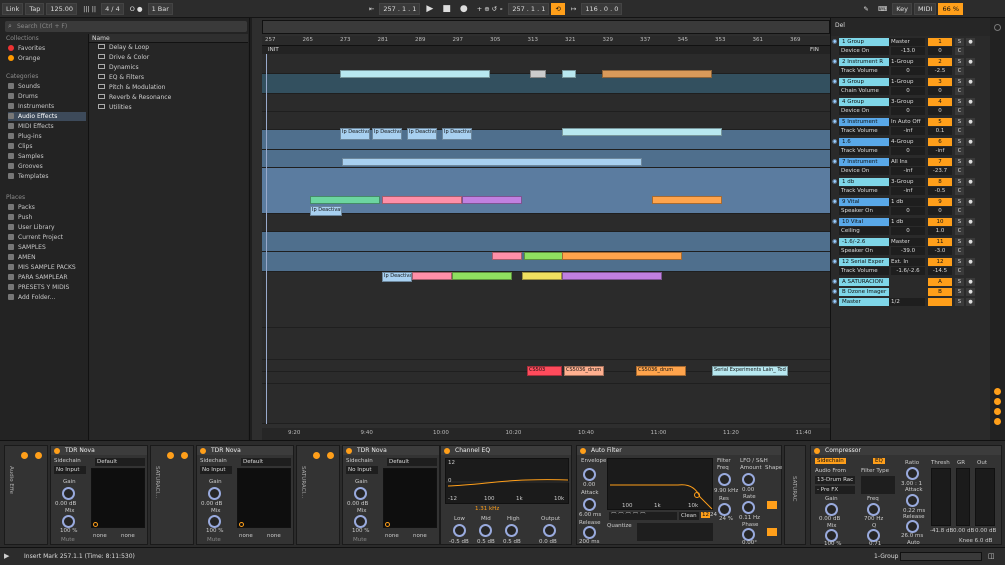  I want to click on comp-gain-knob, so click(831, 509).